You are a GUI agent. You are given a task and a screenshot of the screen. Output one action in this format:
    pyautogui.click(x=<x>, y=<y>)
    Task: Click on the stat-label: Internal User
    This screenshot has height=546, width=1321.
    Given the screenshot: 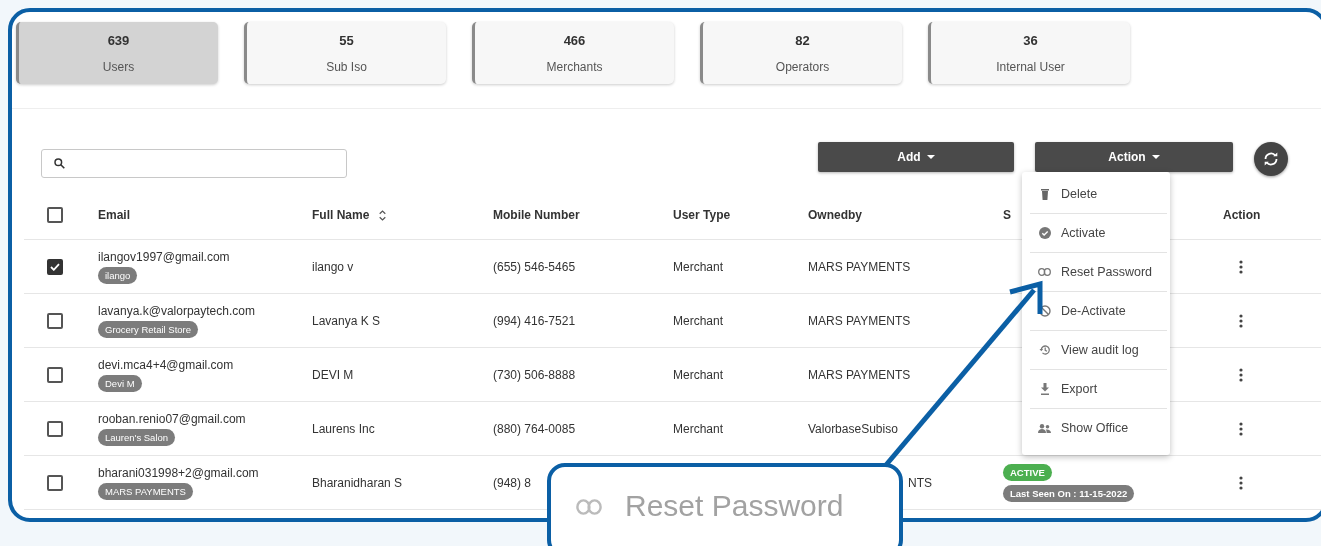 What is the action you would take?
    pyautogui.click(x=1030, y=66)
    